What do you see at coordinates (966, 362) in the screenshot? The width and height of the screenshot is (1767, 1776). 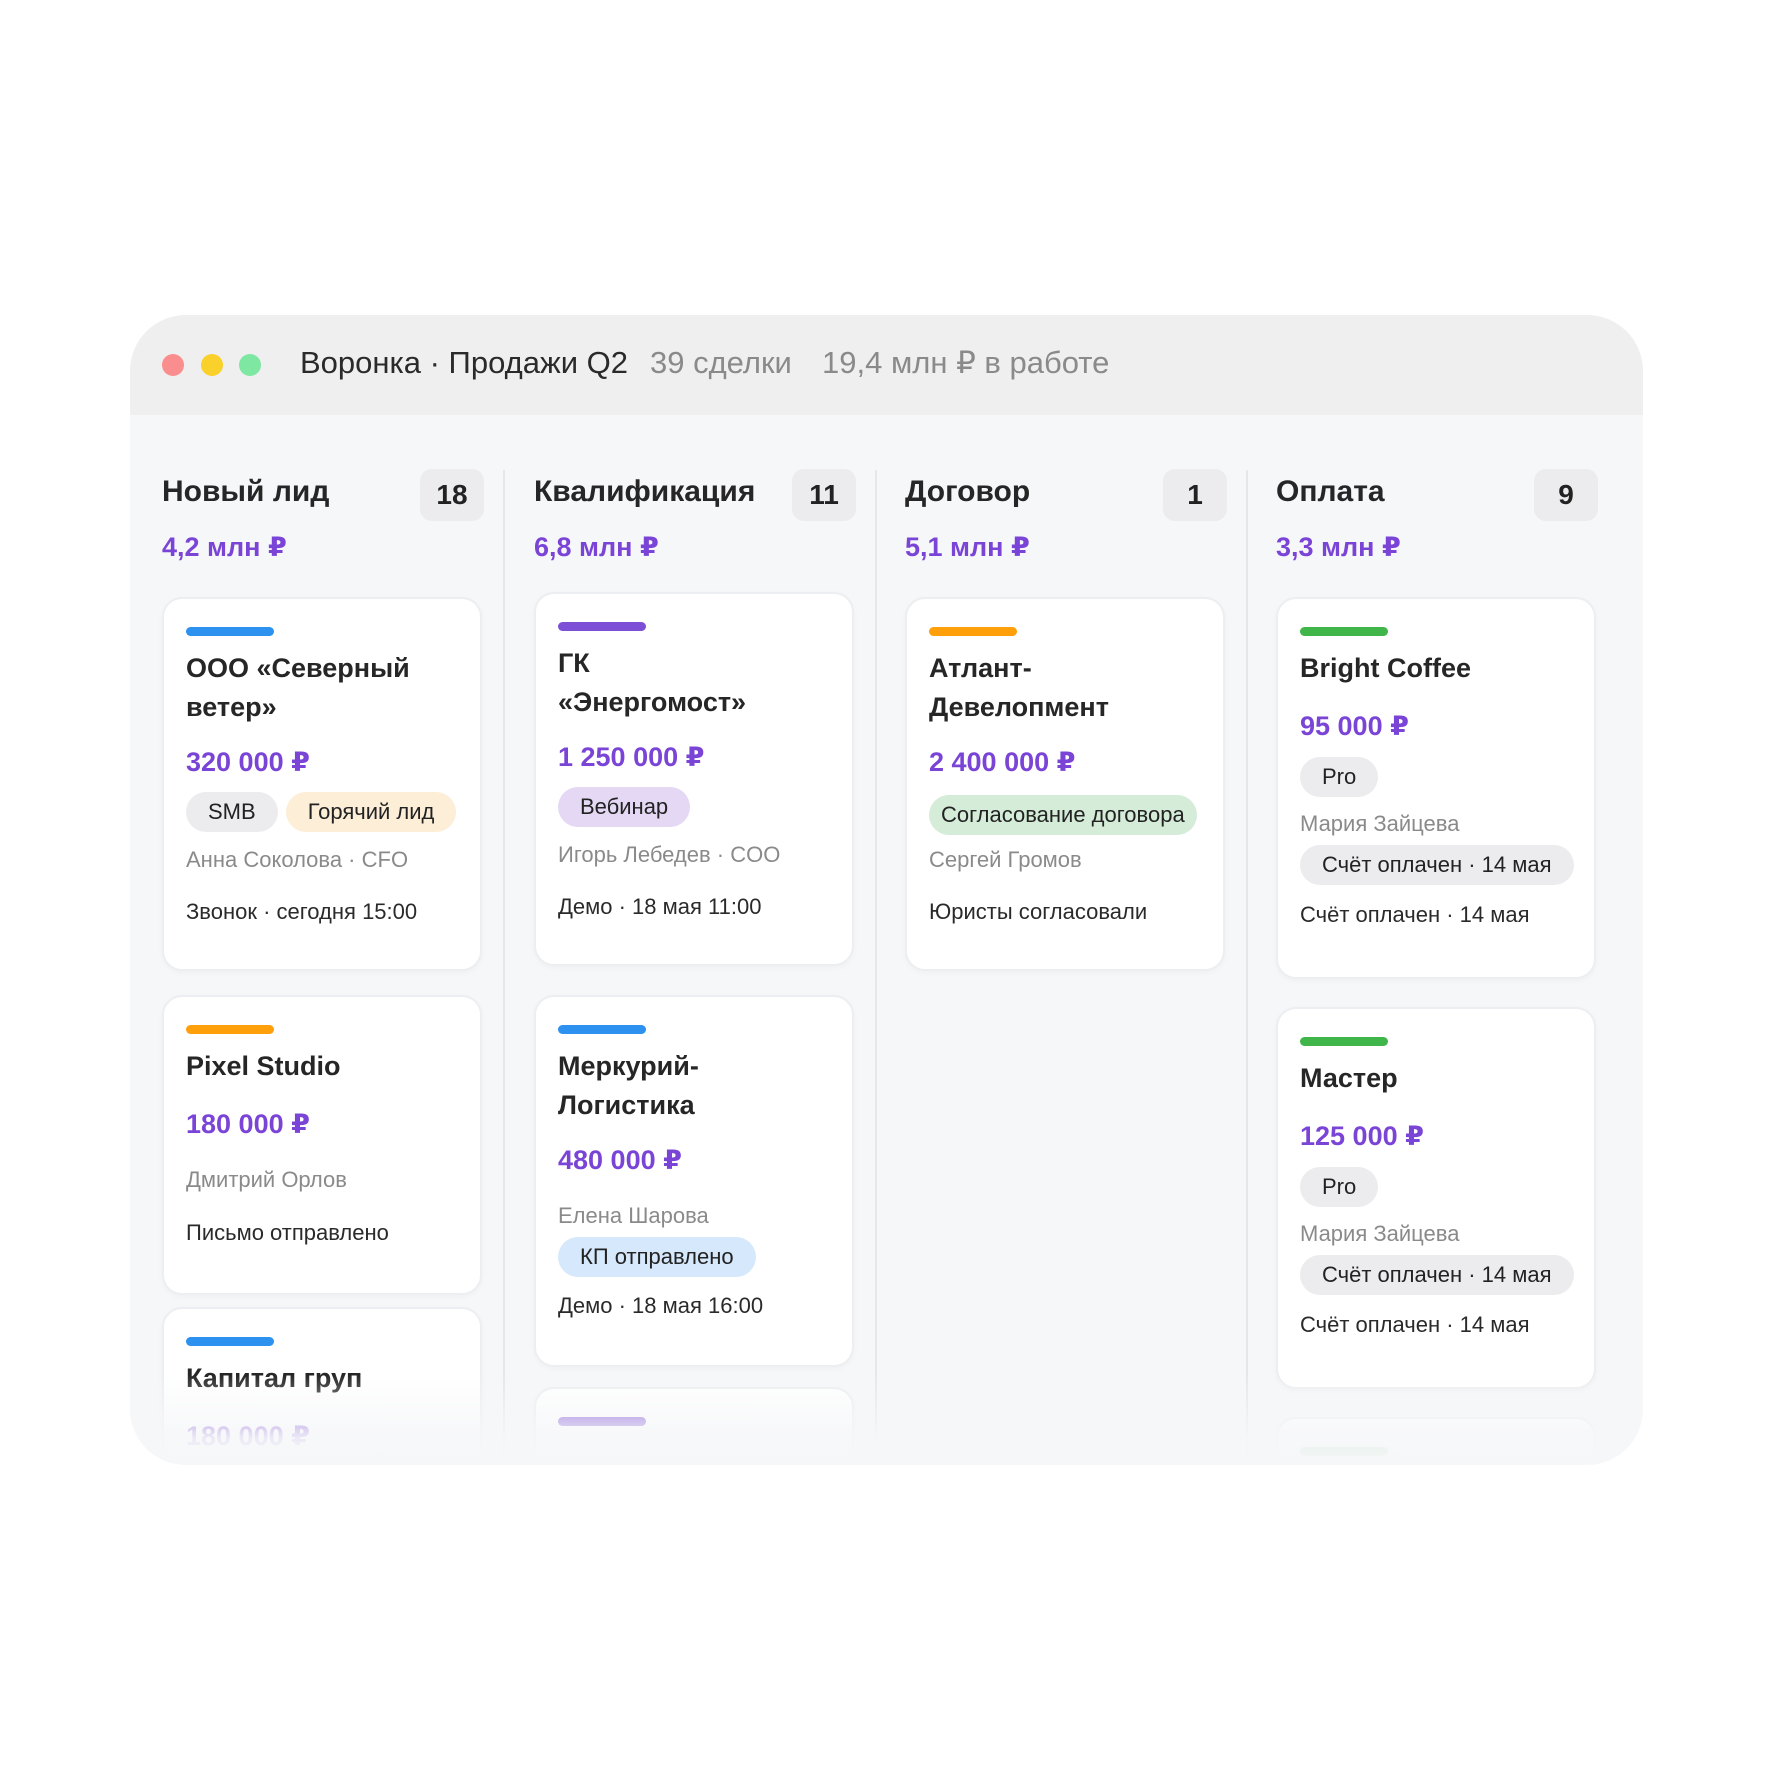 I see `total-in-work: 19,4 млн ₽ в работе` at bounding box center [966, 362].